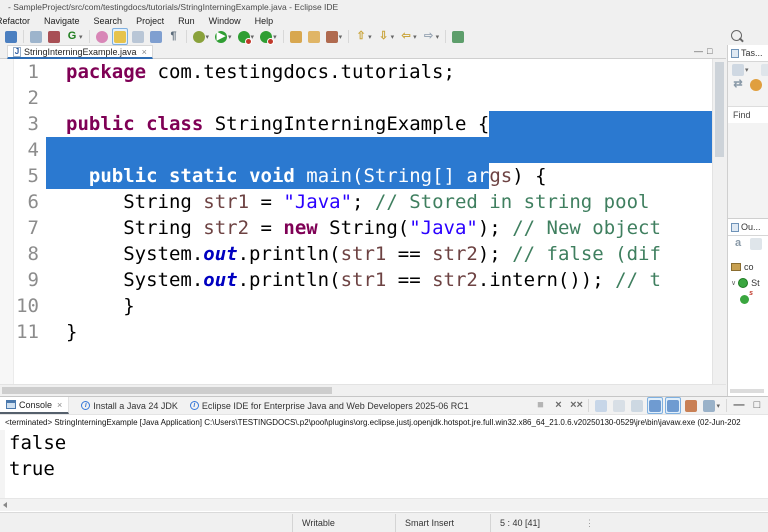  What do you see at coordinates (225, 21) in the screenshot?
I see `menu-item-window: Window` at bounding box center [225, 21].